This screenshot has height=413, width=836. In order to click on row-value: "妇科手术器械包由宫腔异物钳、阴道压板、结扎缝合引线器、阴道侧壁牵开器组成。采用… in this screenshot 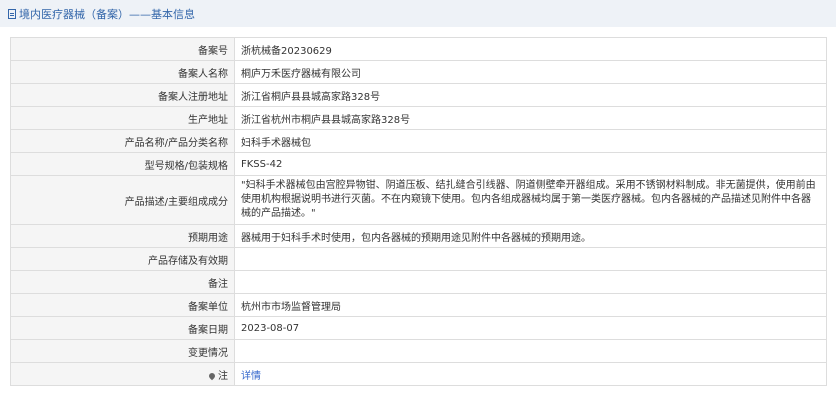, I will do `click(530, 200)`.